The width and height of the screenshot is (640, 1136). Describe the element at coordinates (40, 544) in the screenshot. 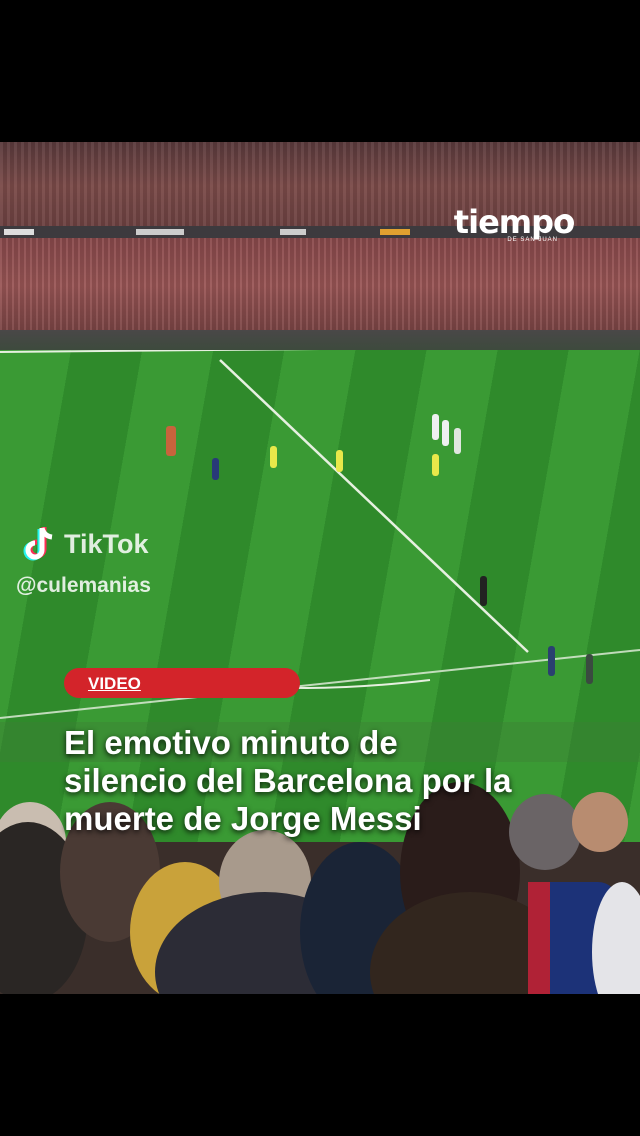

I see `tiktok-logo-icon` at that location.